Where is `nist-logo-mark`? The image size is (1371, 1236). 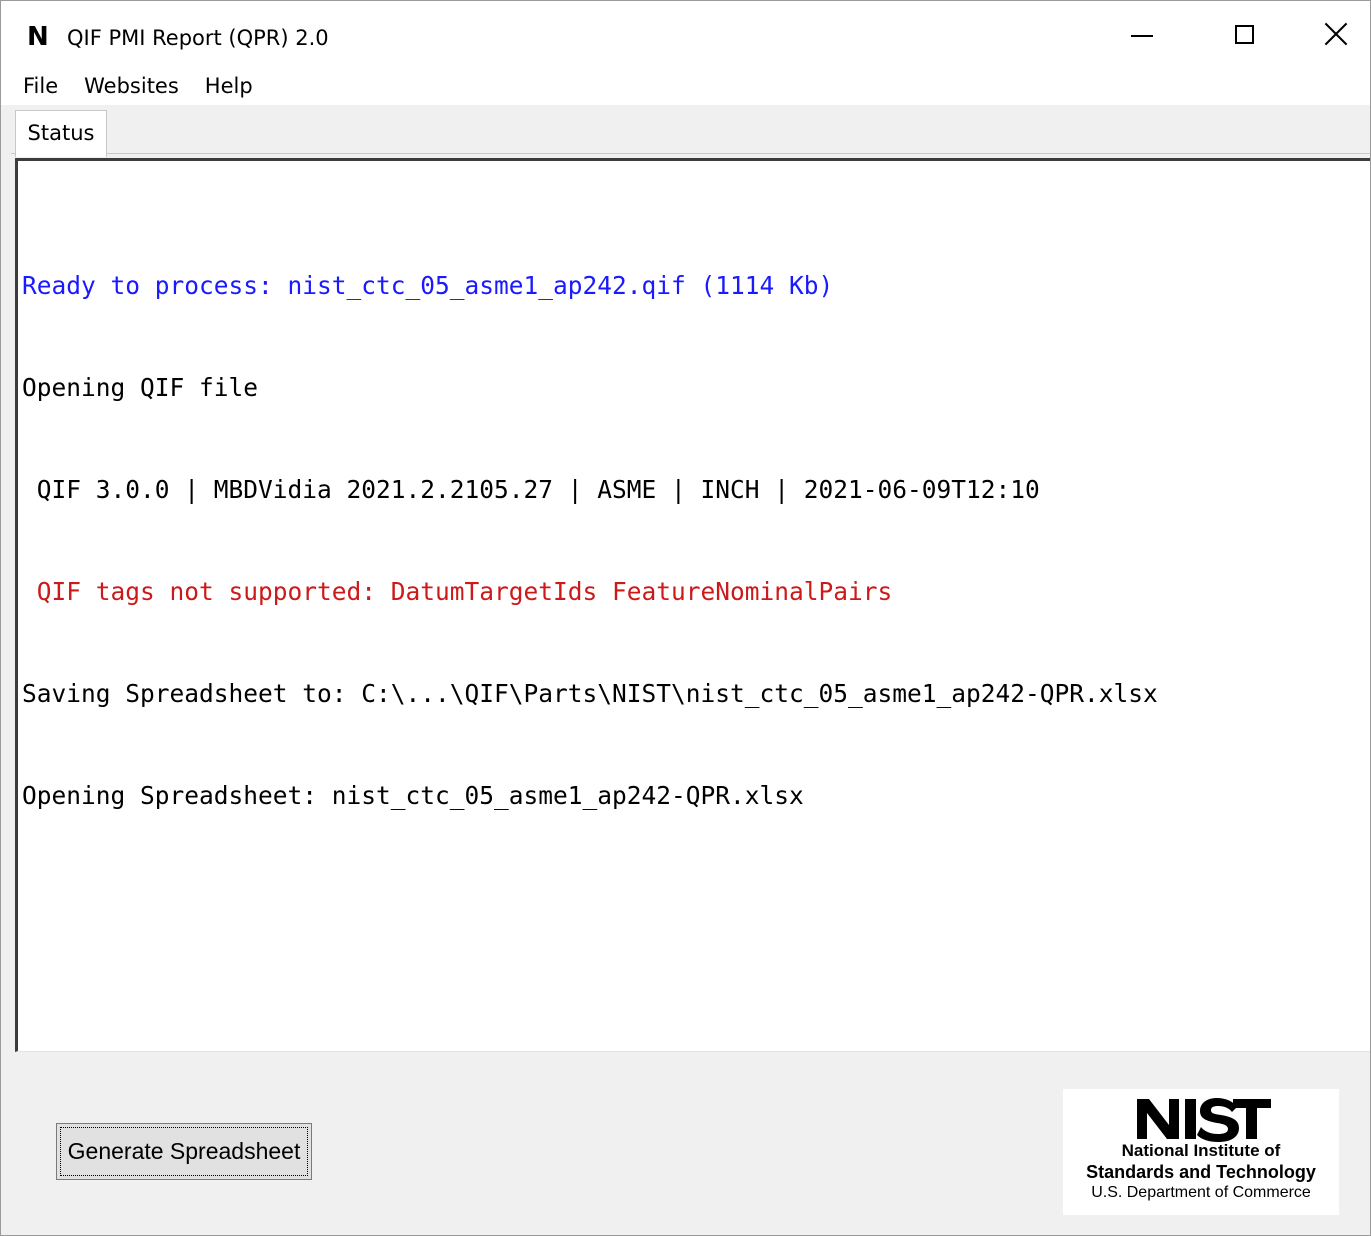
nist-logo-mark is located at coordinates (1204, 1120).